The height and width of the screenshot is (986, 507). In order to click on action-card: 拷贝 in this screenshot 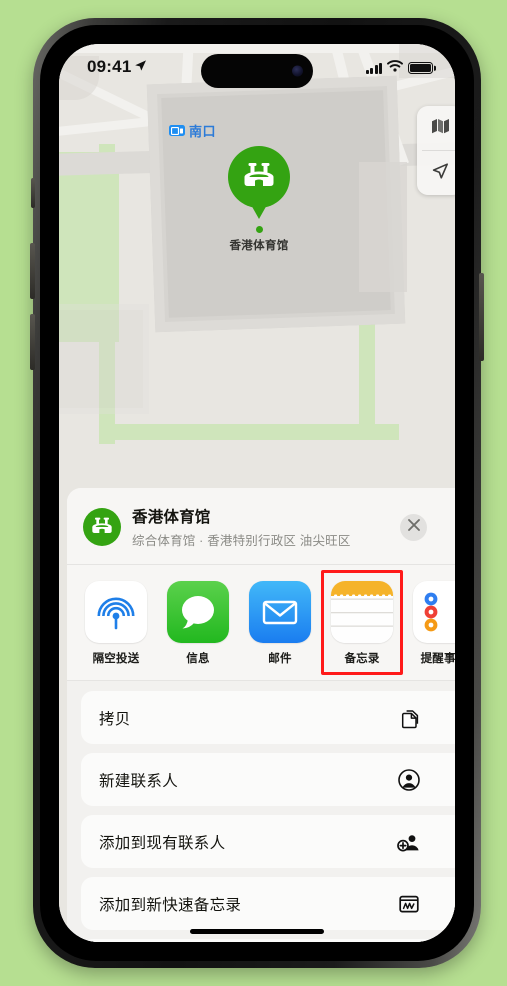, I will do `click(268, 717)`.